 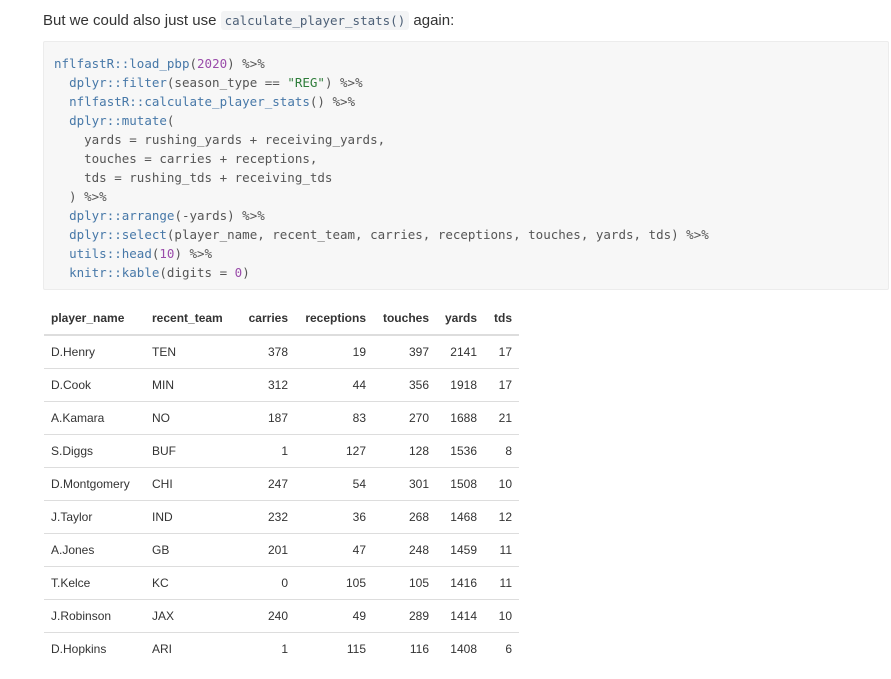 I want to click on code-token: 2020, so click(x=212, y=63).